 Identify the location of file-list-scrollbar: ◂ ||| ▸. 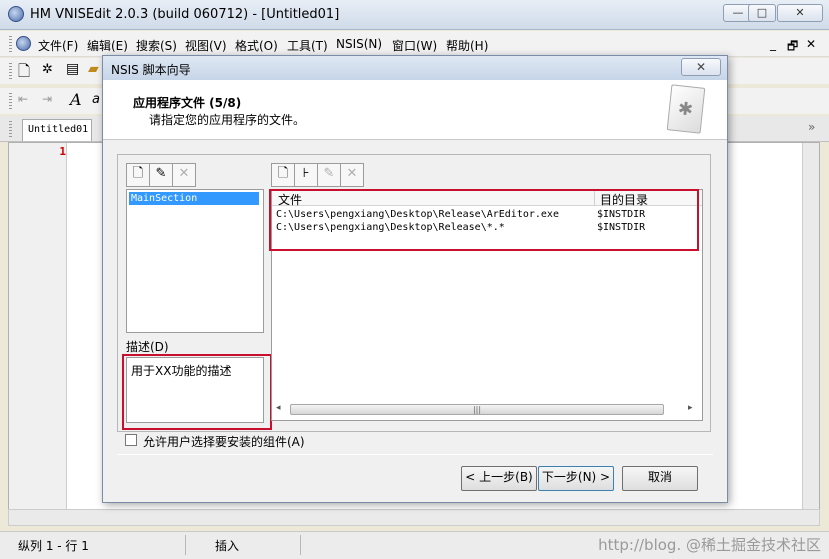
(487, 410).